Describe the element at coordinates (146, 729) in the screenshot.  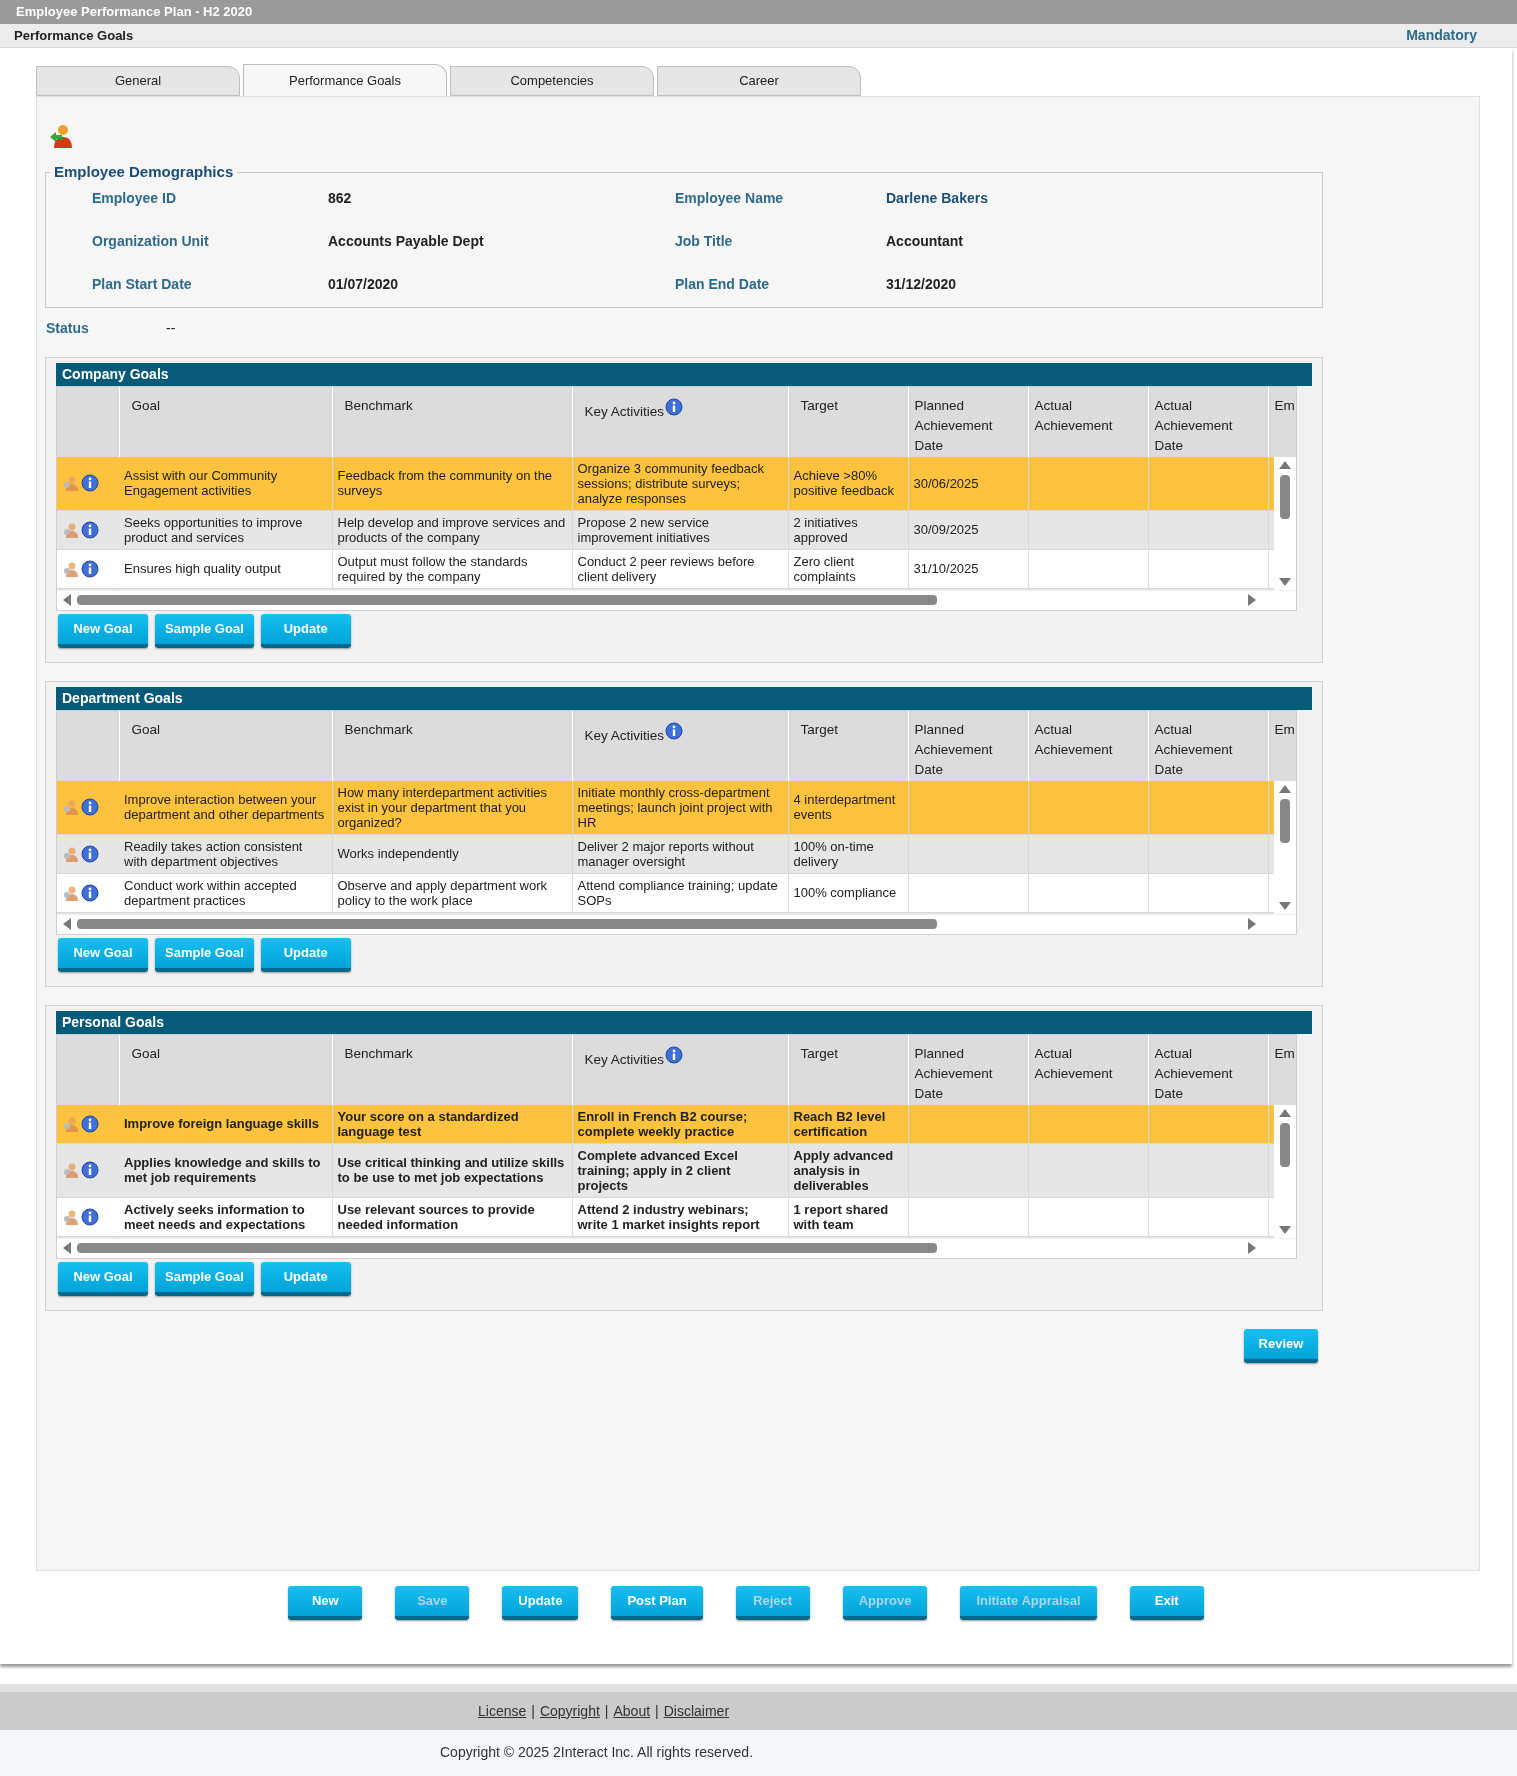
I see `column-header: Goal` at that location.